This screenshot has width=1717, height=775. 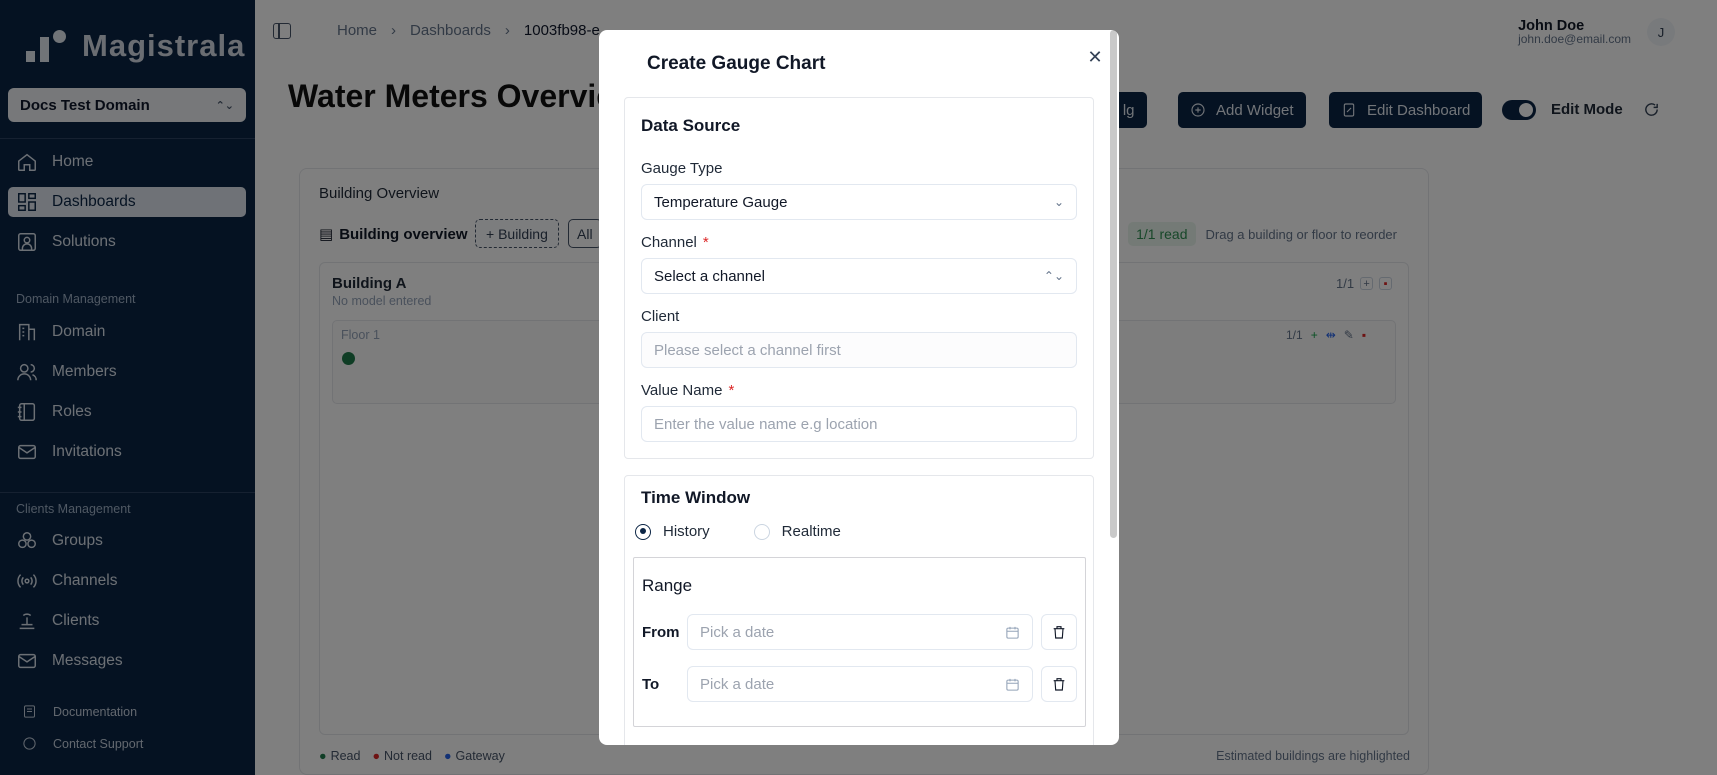 I want to click on value-name-label: Value Name *, so click(x=687, y=390).